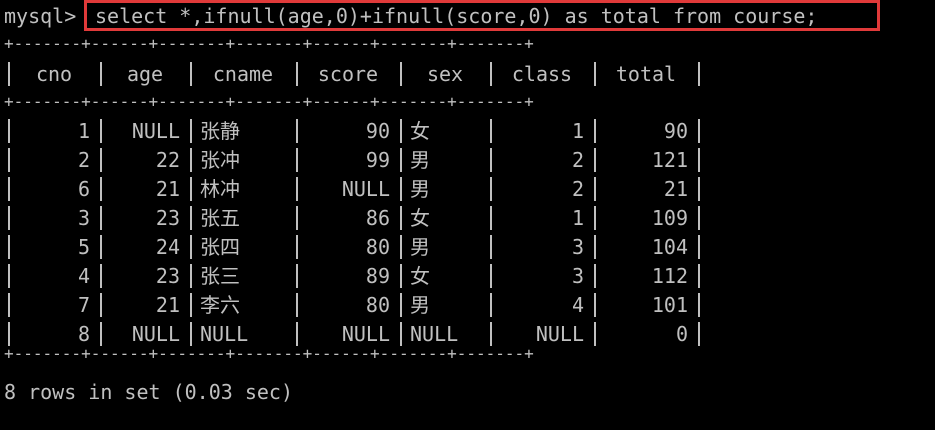  Describe the element at coordinates (145, 74) in the screenshot. I see `column-header-age: age` at that location.